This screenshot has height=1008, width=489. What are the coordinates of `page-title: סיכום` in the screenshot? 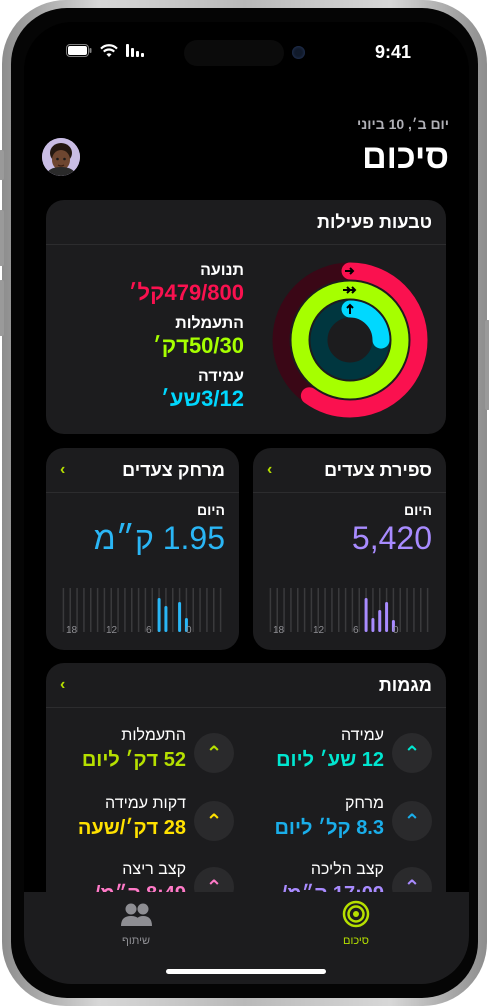 It's located at (405, 157).